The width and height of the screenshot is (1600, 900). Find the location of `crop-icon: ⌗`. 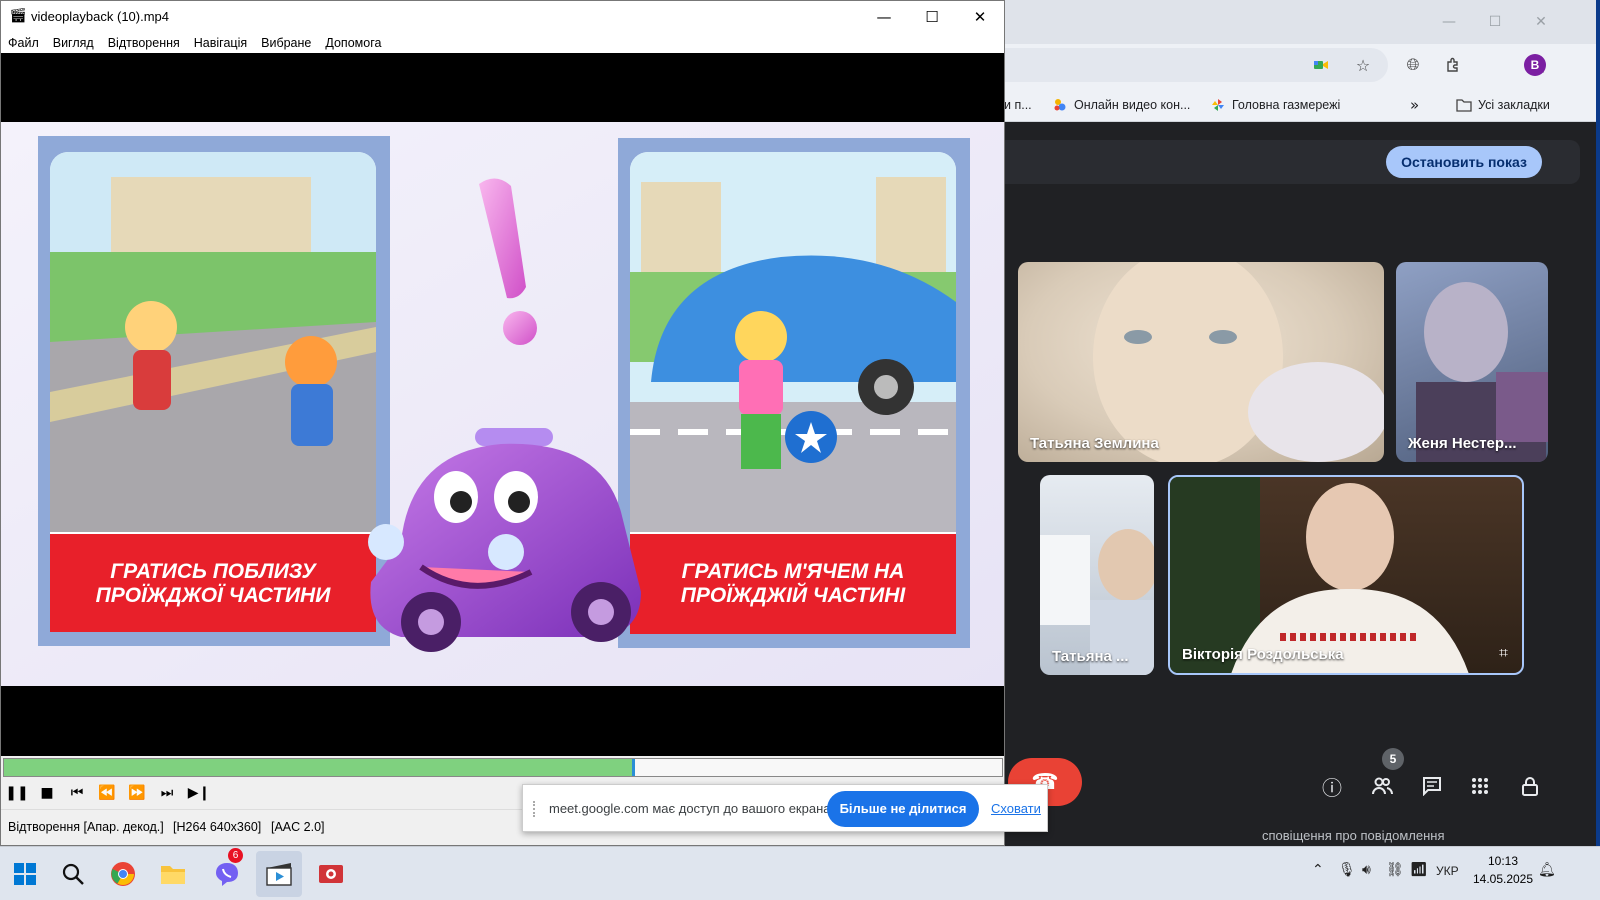

crop-icon: ⌗ is located at coordinates (1503, 653).